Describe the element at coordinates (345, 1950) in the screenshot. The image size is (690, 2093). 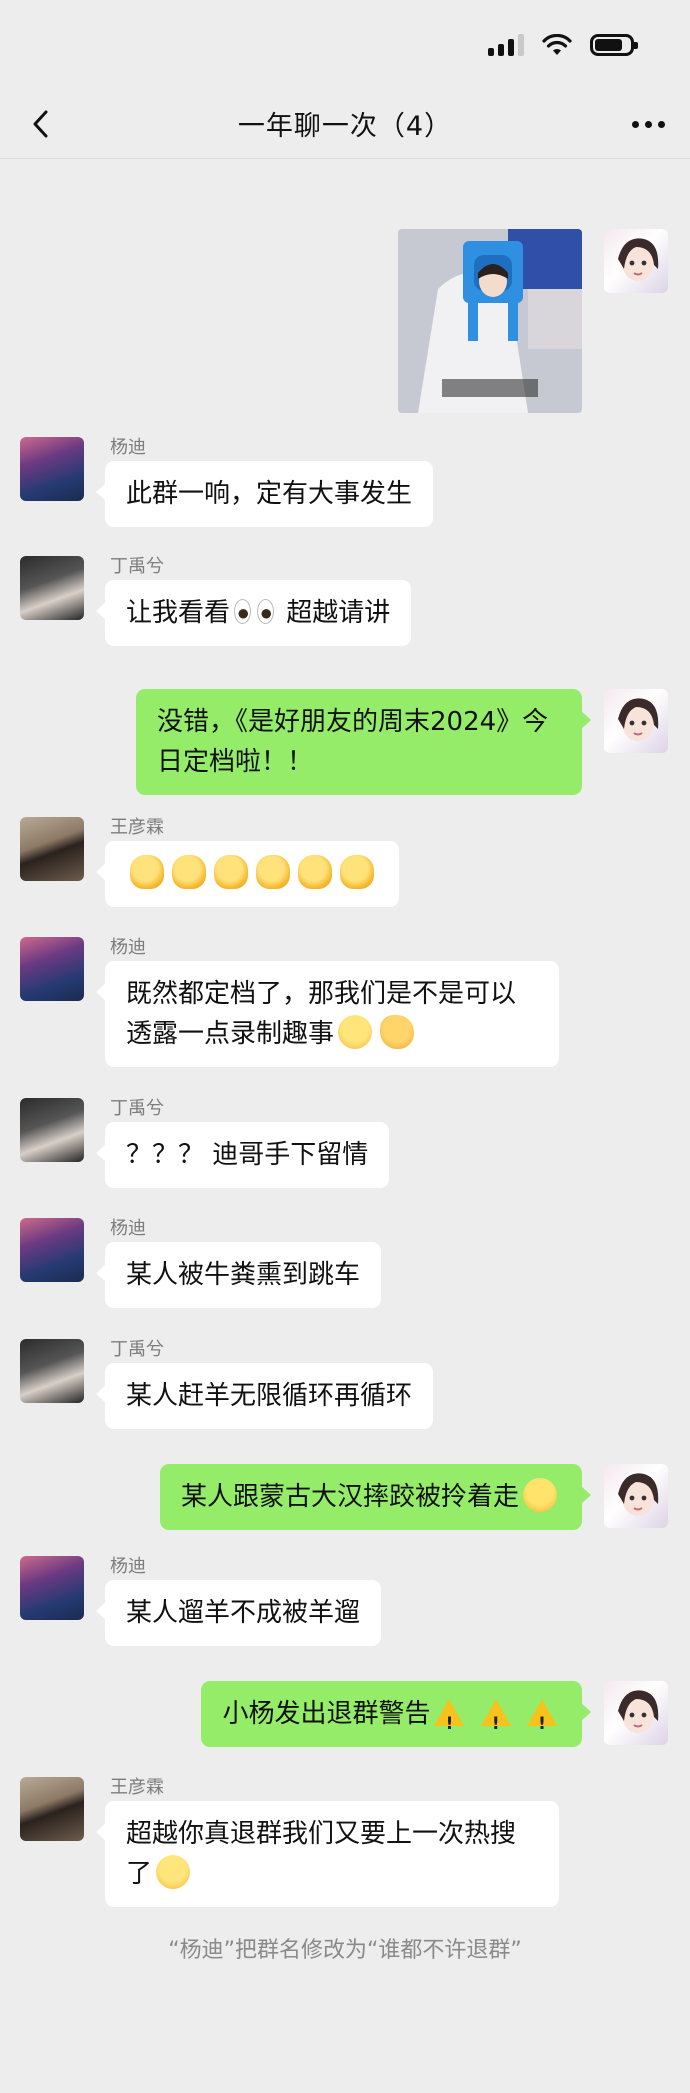
I see `system-notice: “杨迪”把群名修改为“谁都不许退群”` at that location.